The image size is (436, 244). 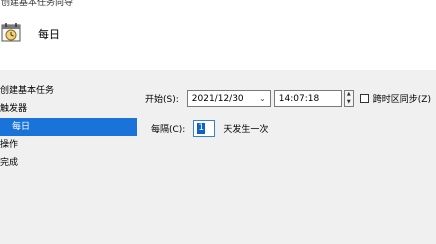 I want to click on start-date-picker: 2021/12/30 ⌄, so click(x=228, y=98).